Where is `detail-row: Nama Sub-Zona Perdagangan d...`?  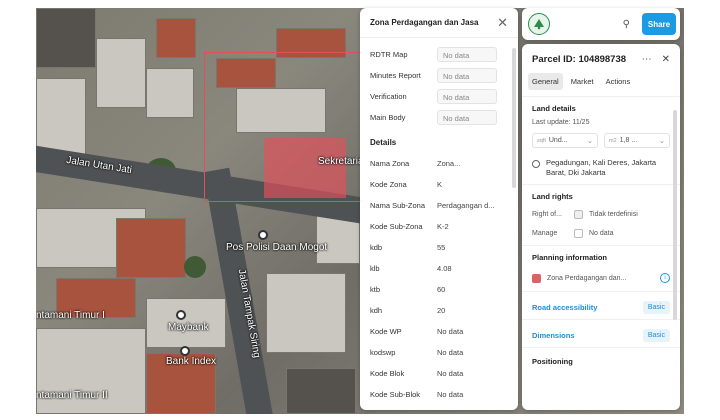
detail-row: Nama Sub-Zona Perdagangan d... is located at coordinates (439, 205).